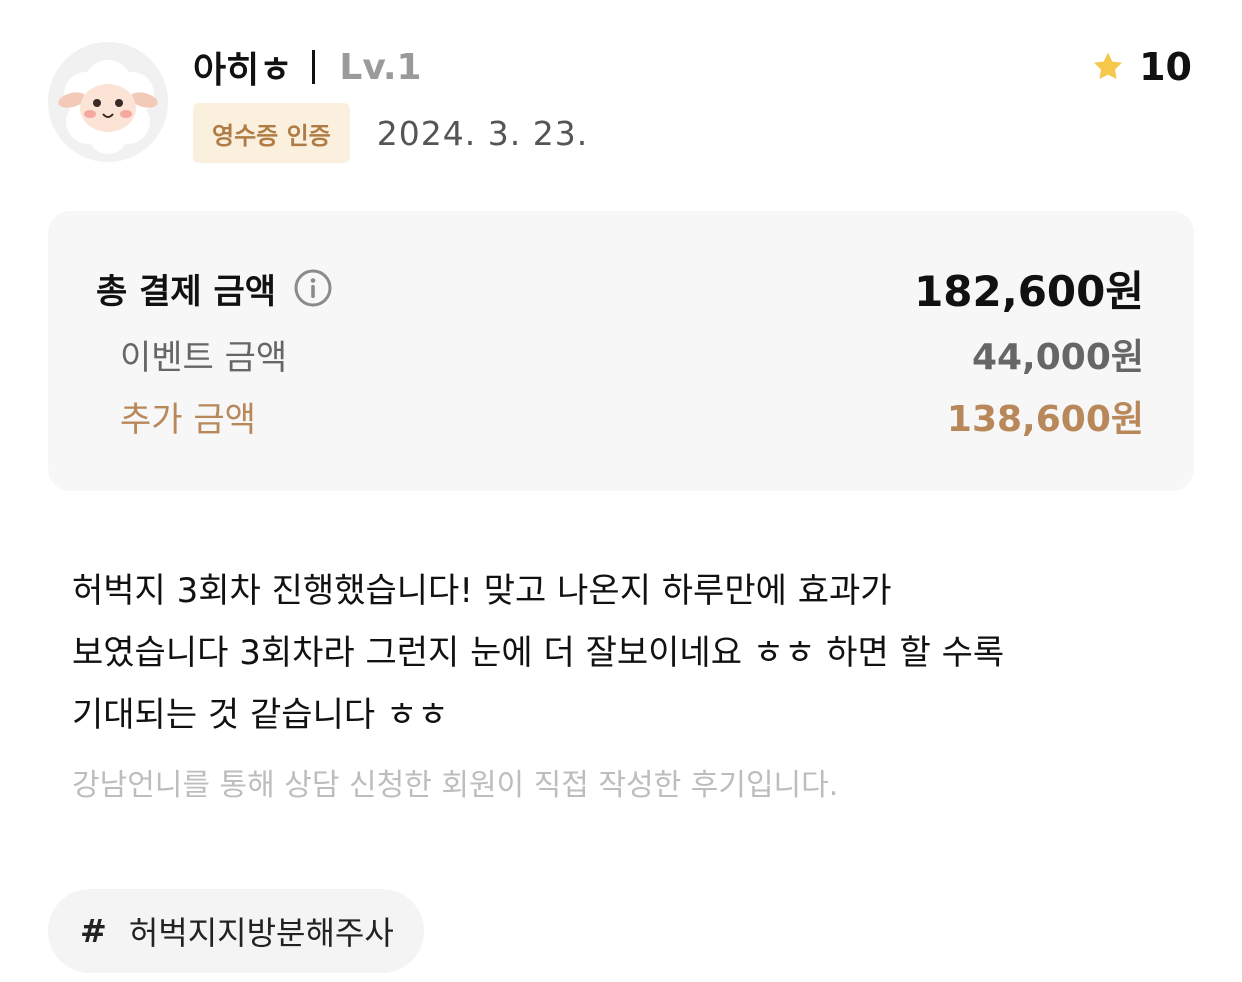 This screenshot has width=1242, height=982. I want to click on review-meta: 영수증 인증 2024. 3. 23., so click(390, 133).